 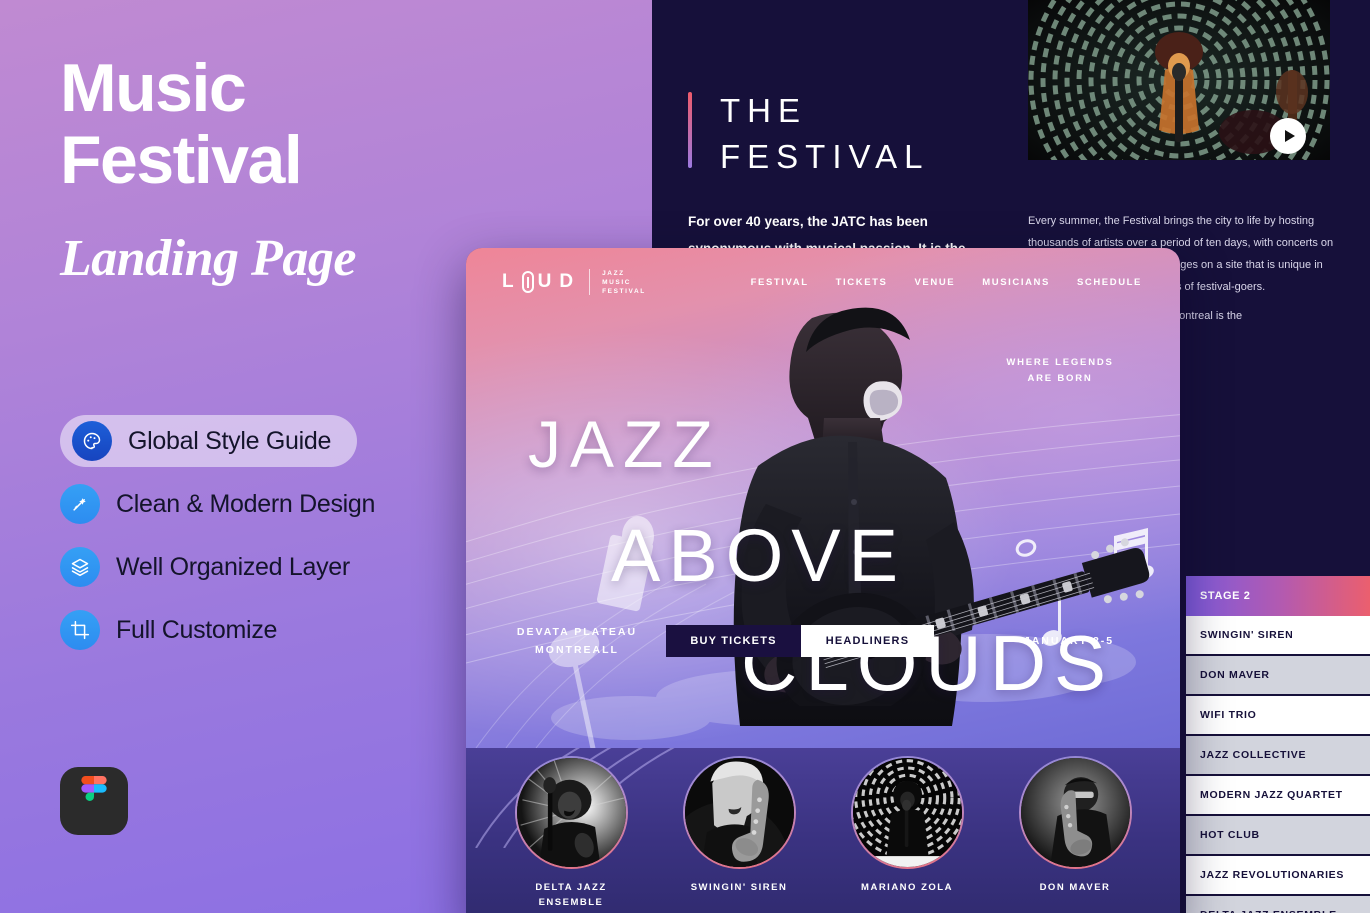 What do you see at coordinates (577, 632) in the screenshot?
I see `venue-line1: DEVATA PLATEAU` at bounding box center [577, 632].